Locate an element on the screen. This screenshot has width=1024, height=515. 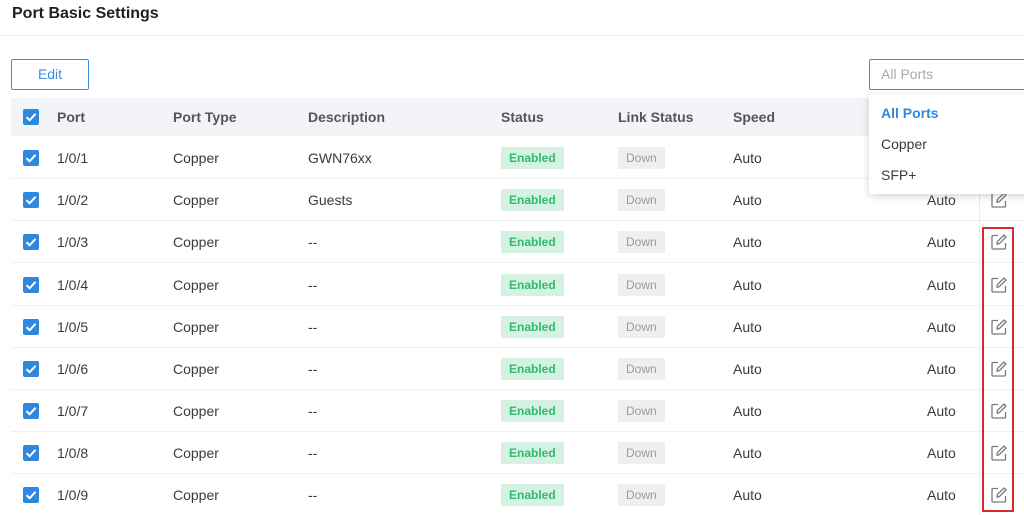
port-cell: 1/0/2 is located at coordinates (73, 200).